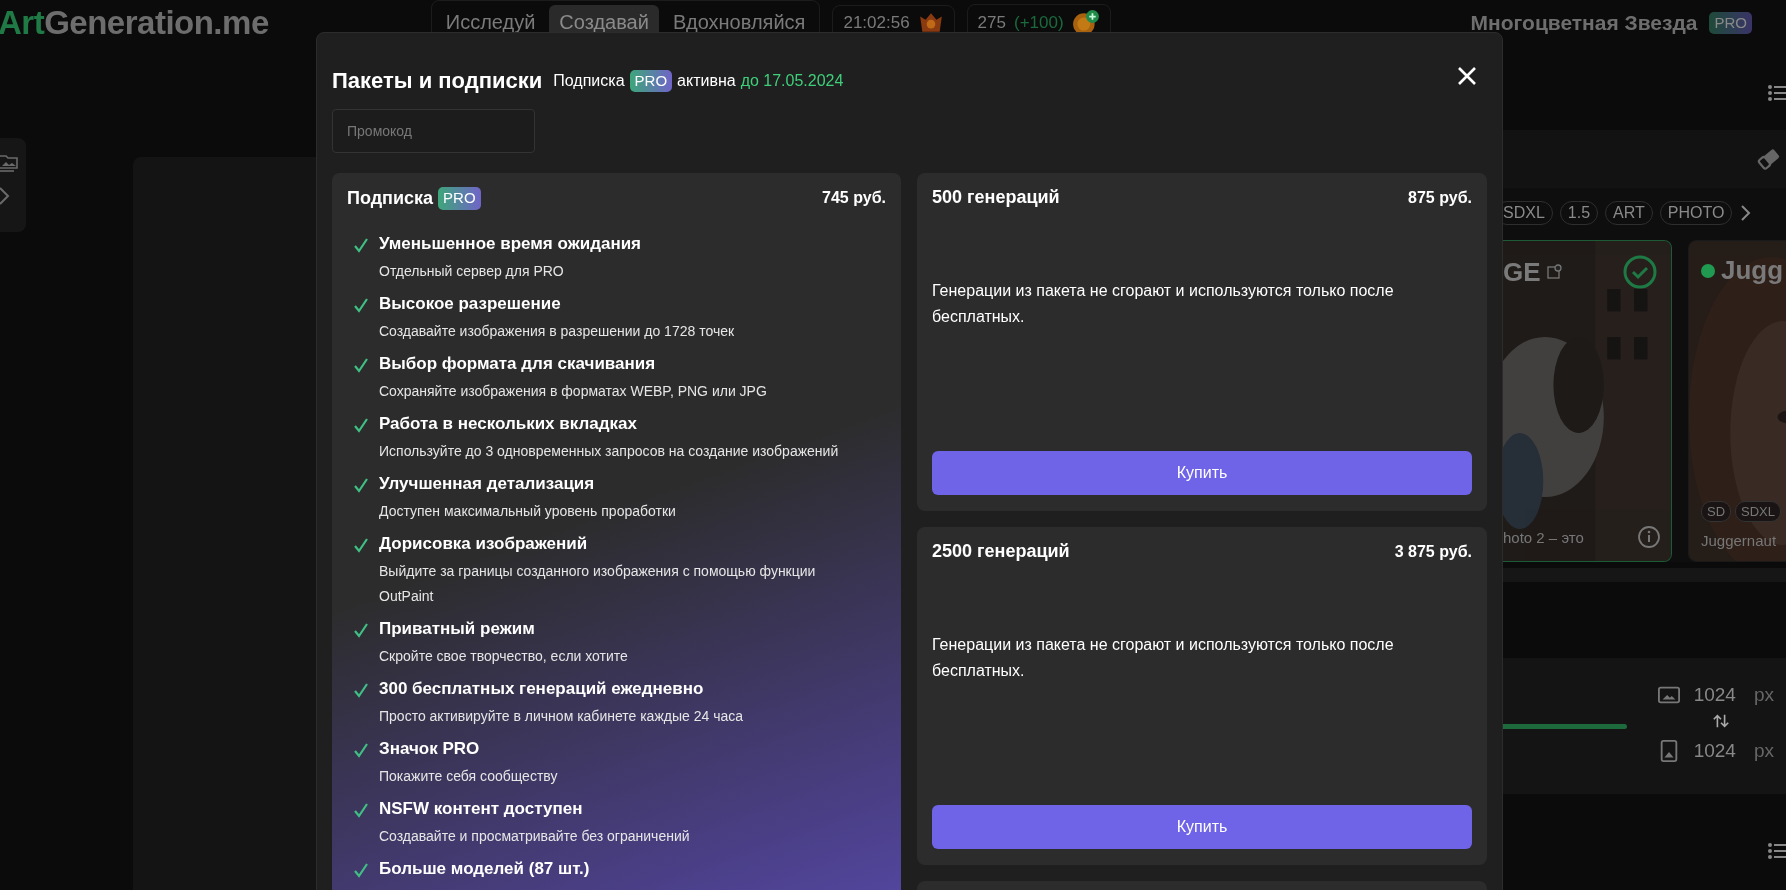 This screenshot has width=1786, height=890. What do you see at coordinates (1758, 511) in the screenshot?
I see `model-tag: SDXL` at bounding box center [1758, 511].